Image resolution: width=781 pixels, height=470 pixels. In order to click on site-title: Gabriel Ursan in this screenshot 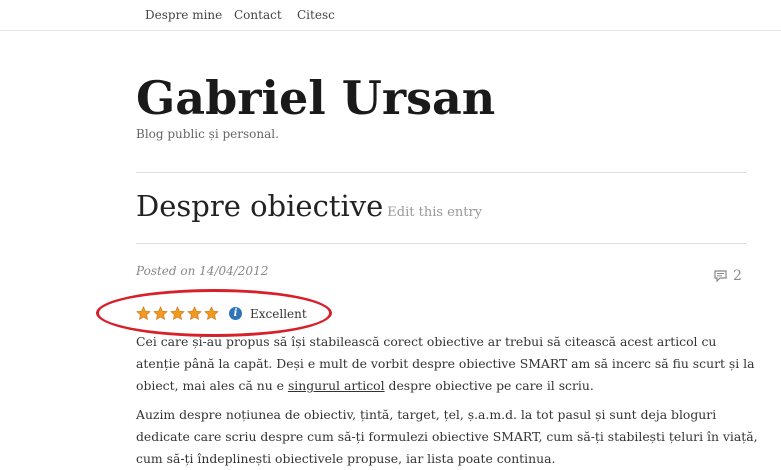, I will do `click(315, 98)`.